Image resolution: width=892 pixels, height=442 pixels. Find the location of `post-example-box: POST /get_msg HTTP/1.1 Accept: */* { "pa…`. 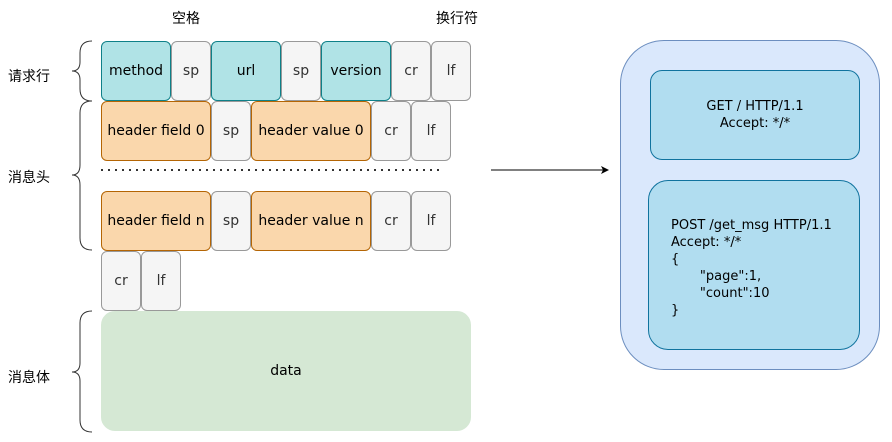

post-example-box: POST /get_msg HTTP/1.1 Accept: */* { "pa… is located at coordinates (754, 265).